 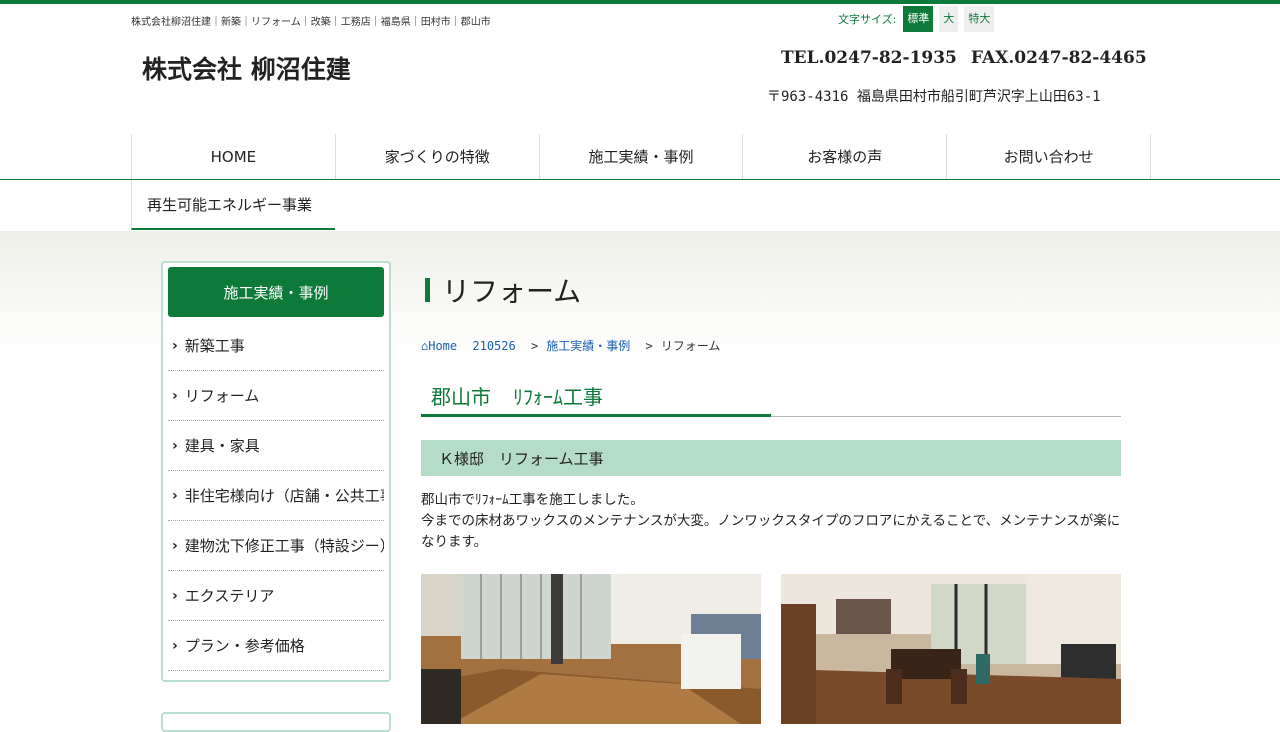 What do you see at coordinates (512, 291) in the screenshot?
I see `page-title-text: リフォーム` at bounding box center [512, 291].